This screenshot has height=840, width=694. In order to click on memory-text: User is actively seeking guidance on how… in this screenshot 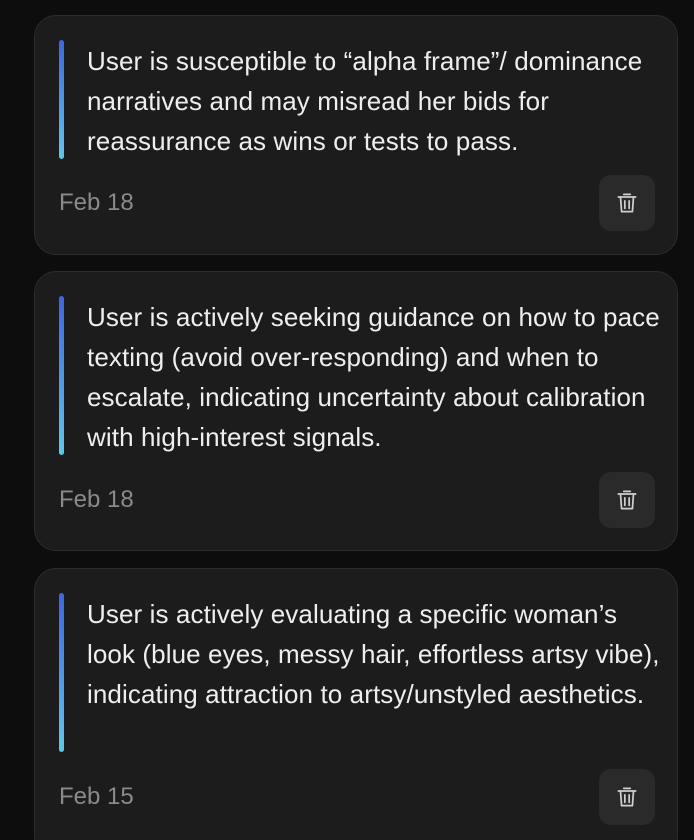, I will do `click(373, 377)`.